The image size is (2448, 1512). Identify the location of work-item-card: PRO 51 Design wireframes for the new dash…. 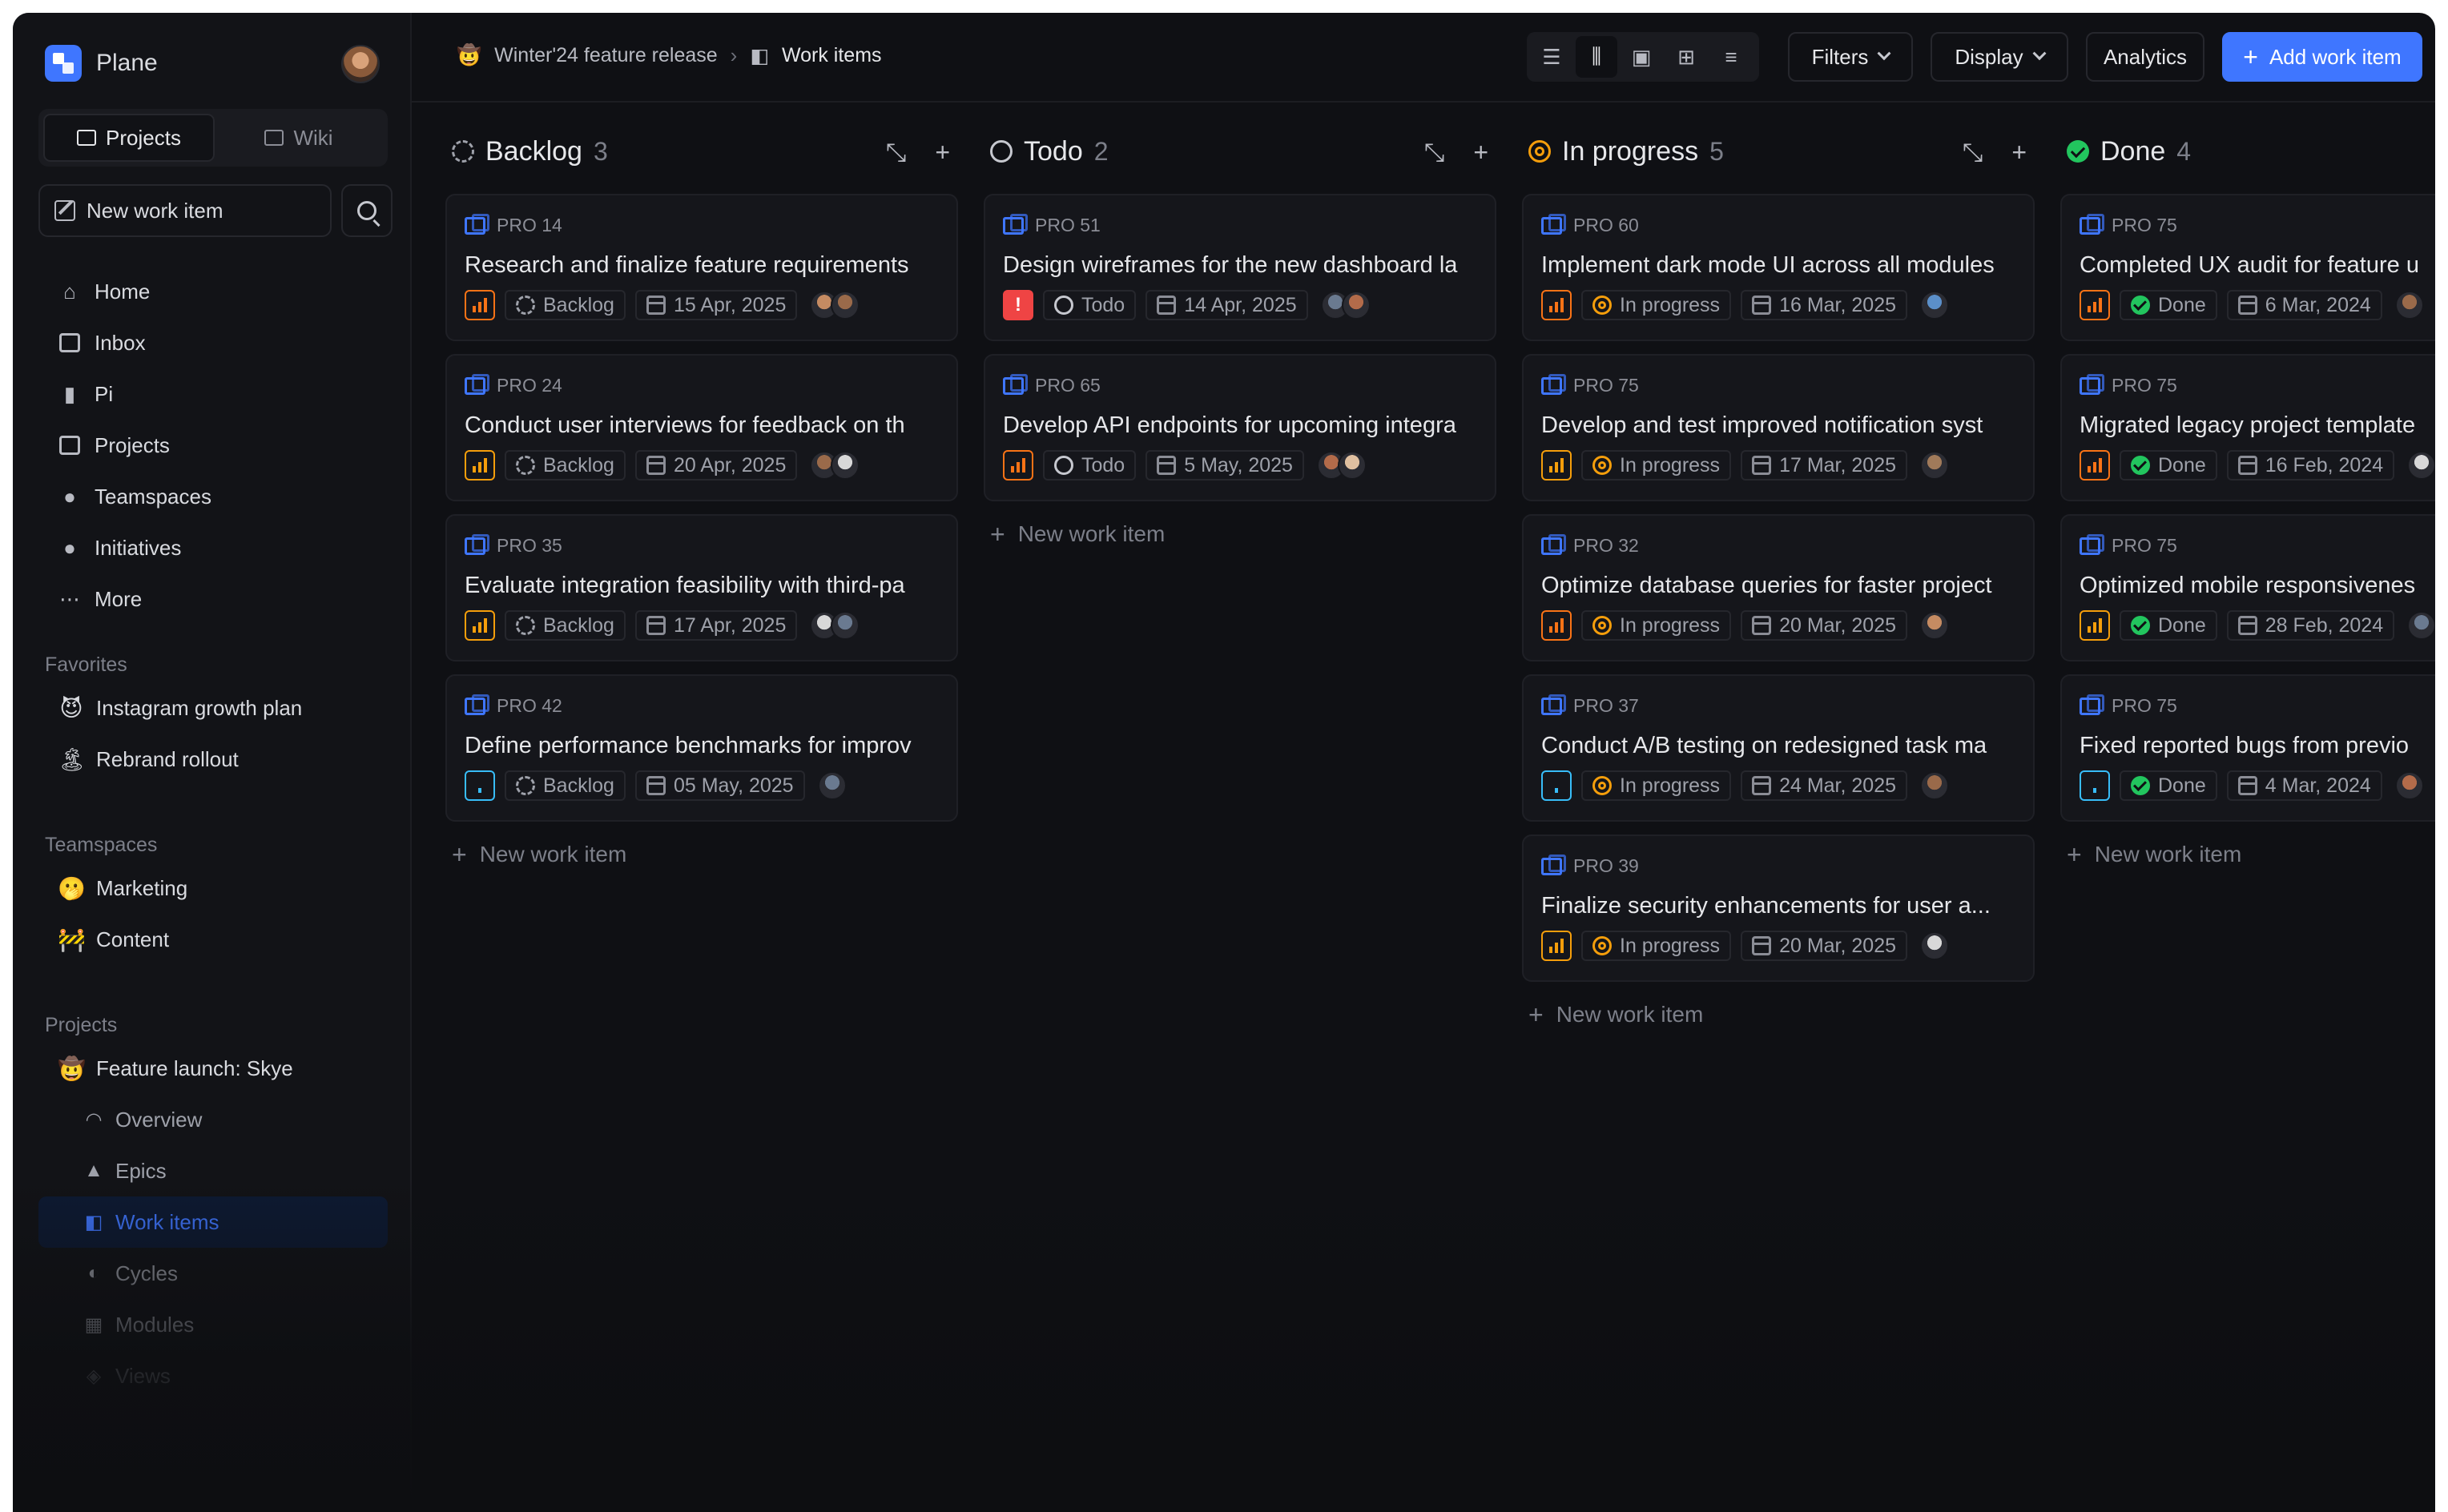
(1240, 267).